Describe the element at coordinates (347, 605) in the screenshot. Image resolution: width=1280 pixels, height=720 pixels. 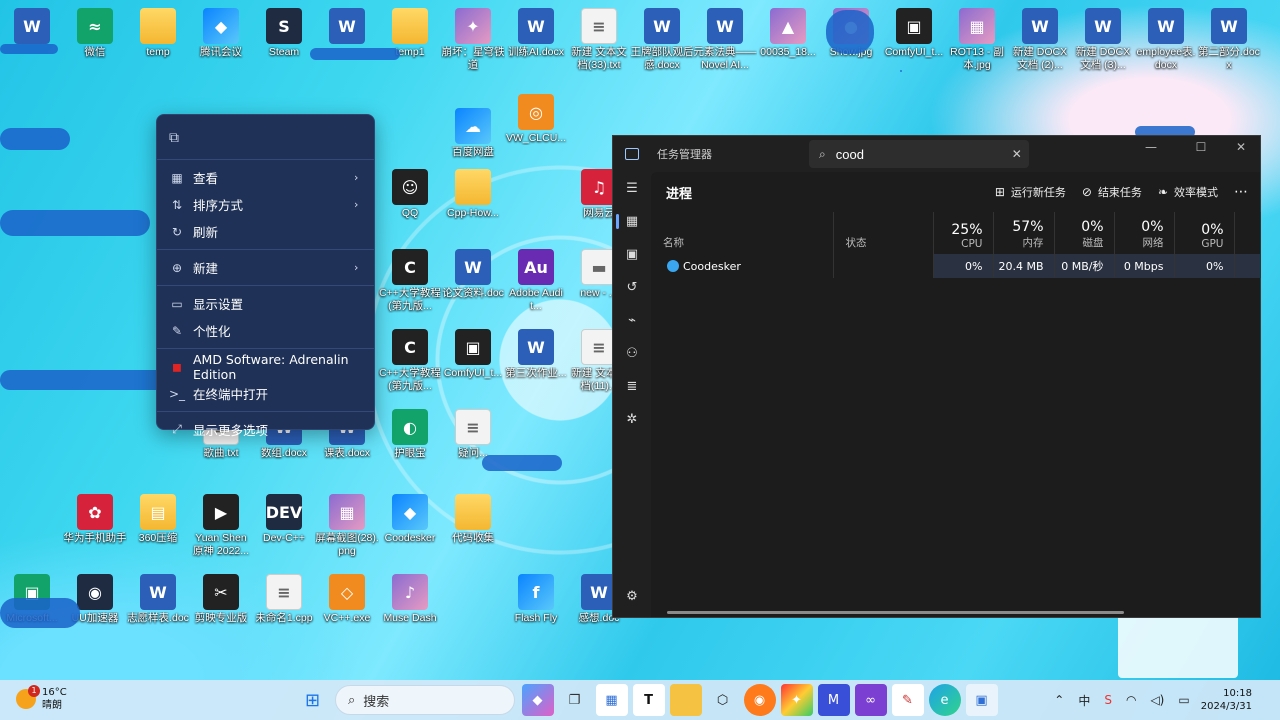
I see `desktop-icon: ◇ VC++.exe` at that location.